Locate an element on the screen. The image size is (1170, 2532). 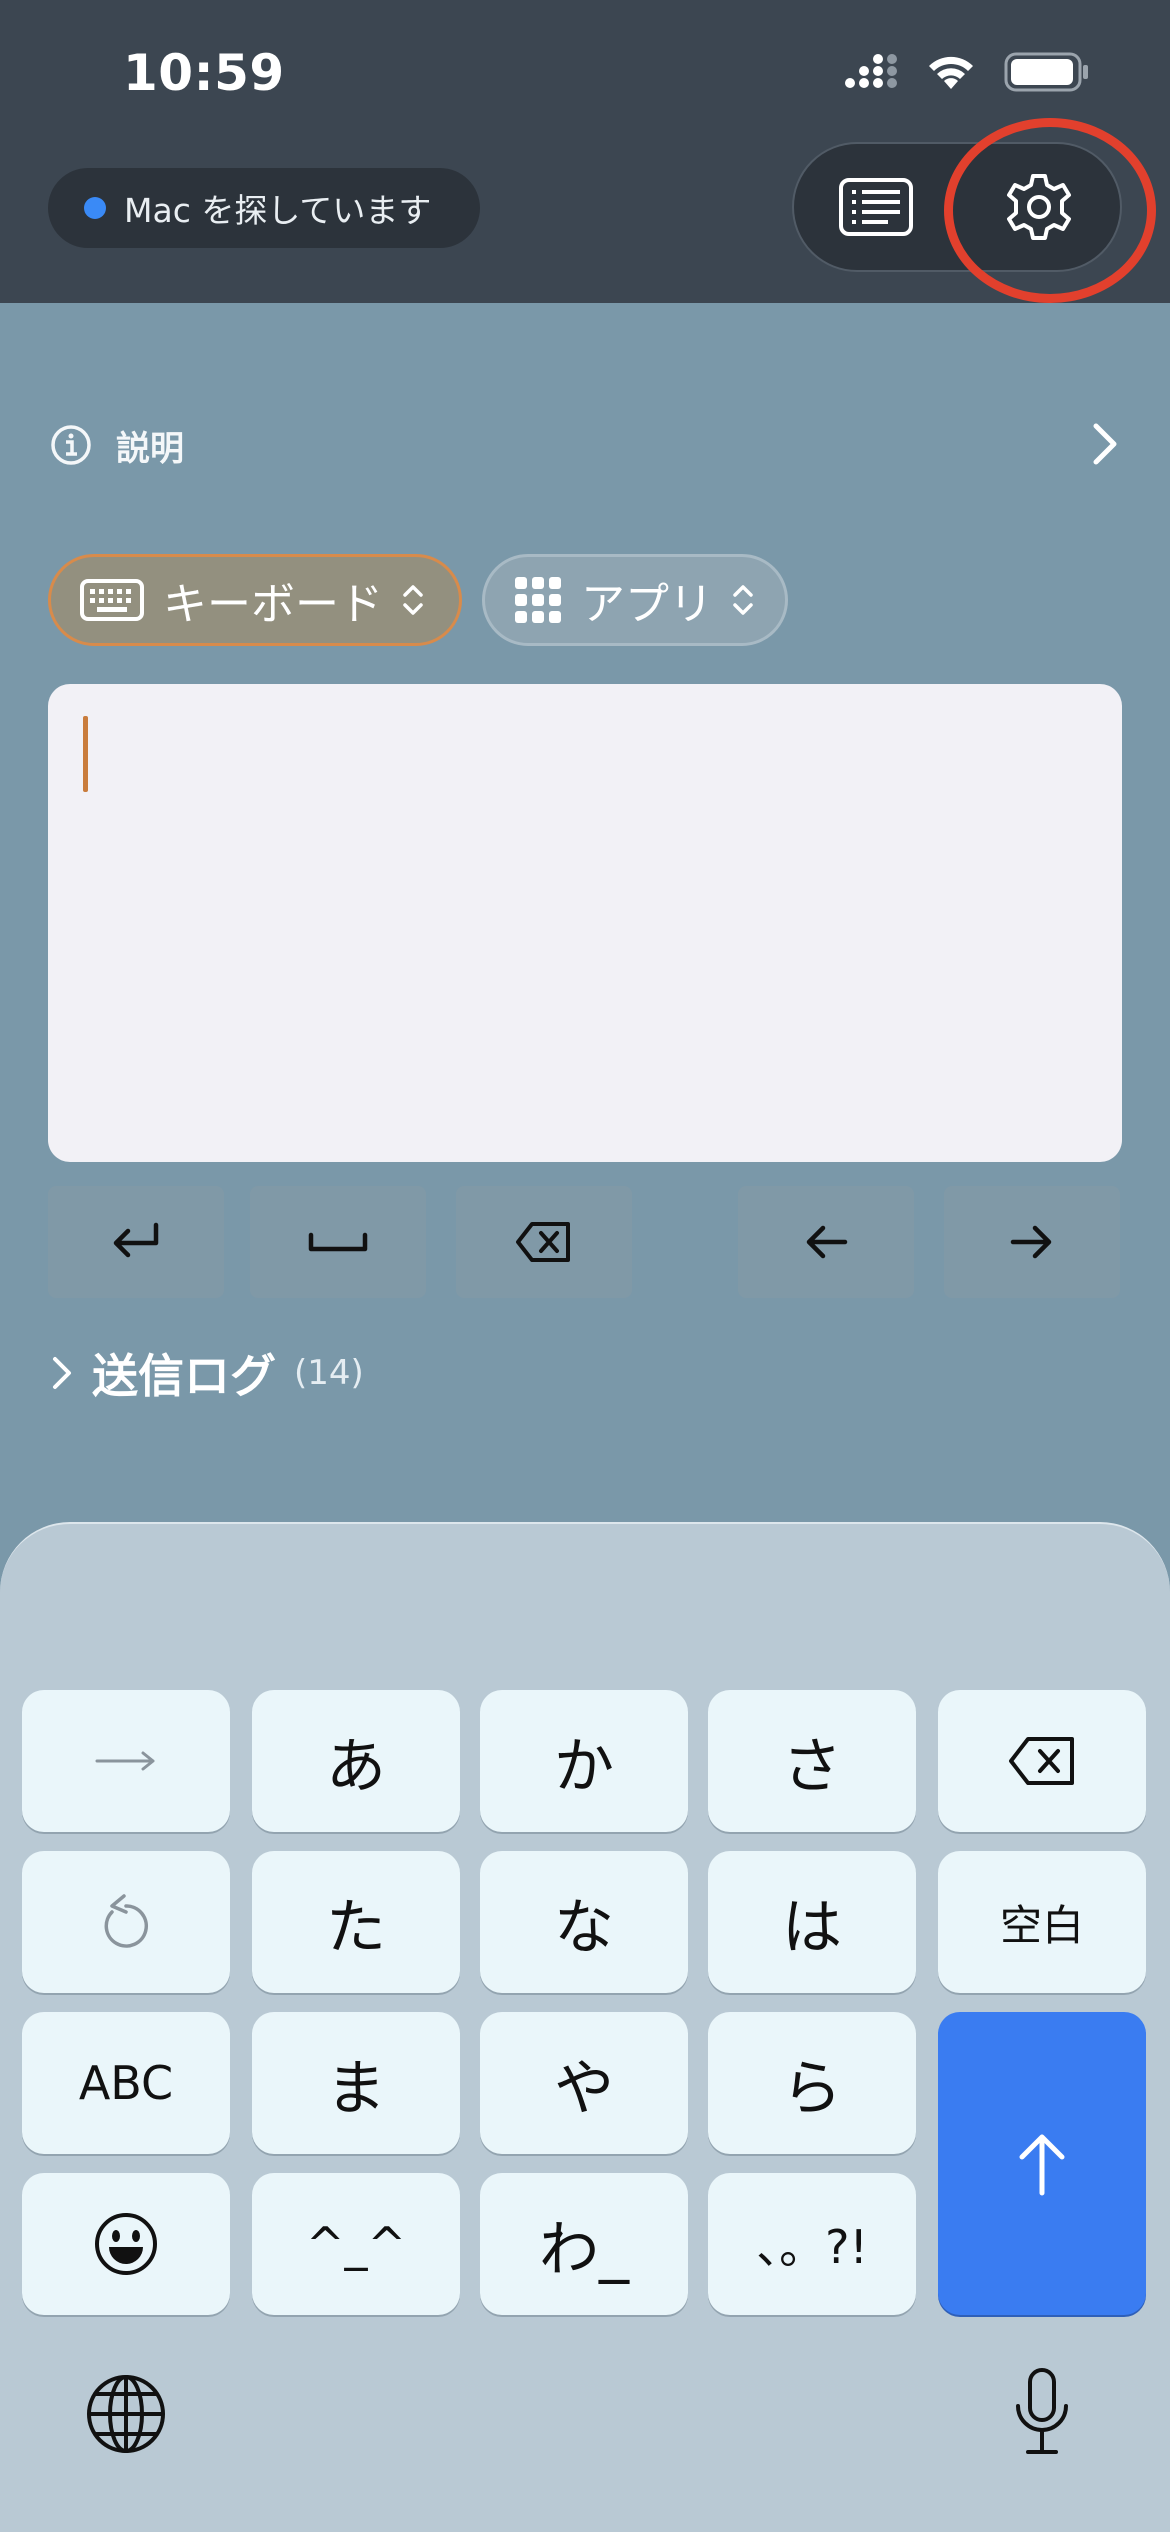
keyboard-mode-label: キーボード is located at coordinates (273, 604).